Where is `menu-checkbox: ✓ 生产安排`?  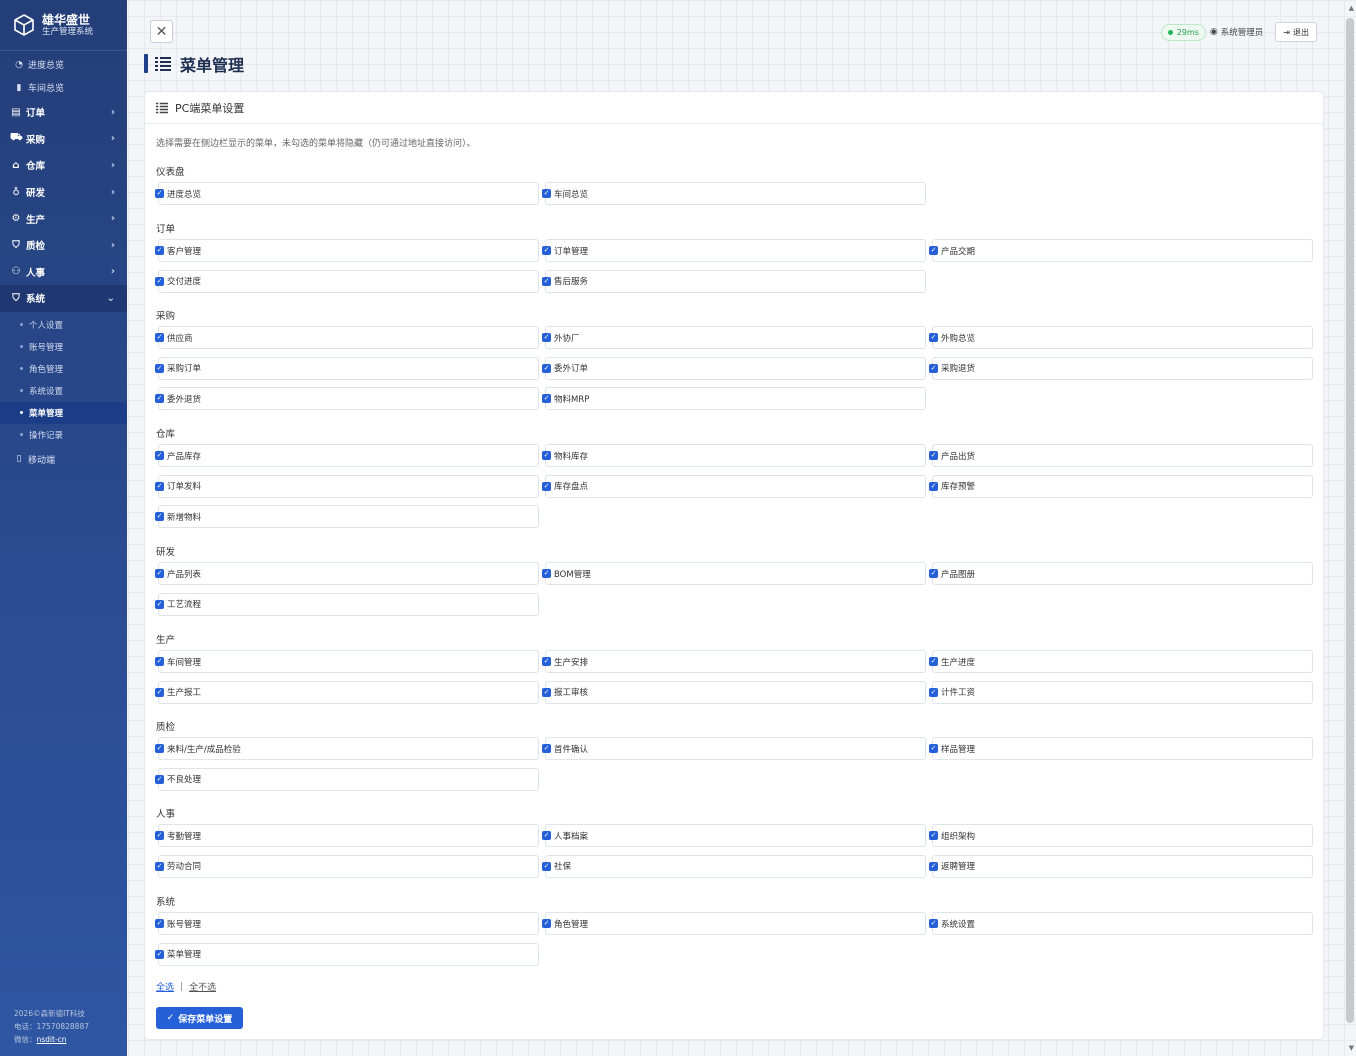
menu-checkbox: ✓ 生产安排 is located at coordinates (734, 661).